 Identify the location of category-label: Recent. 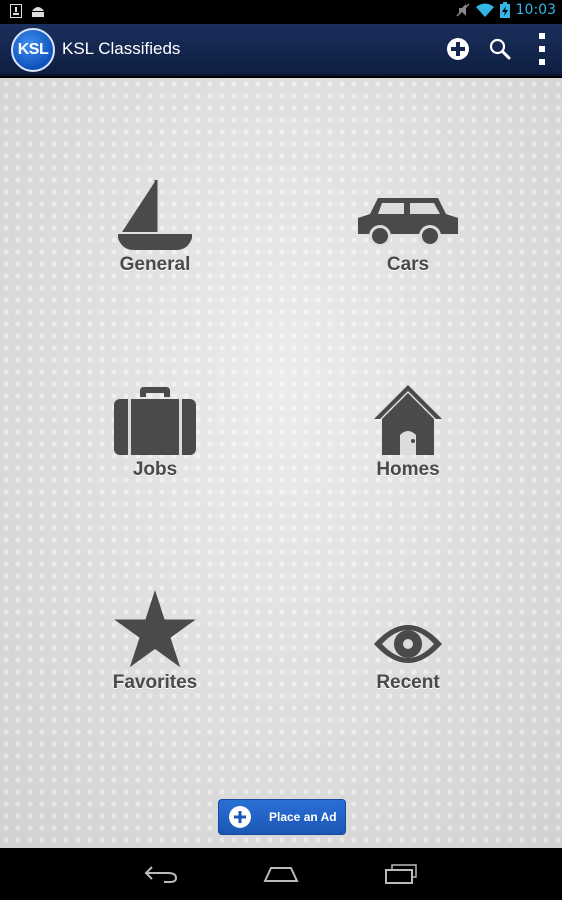
(408, 682).